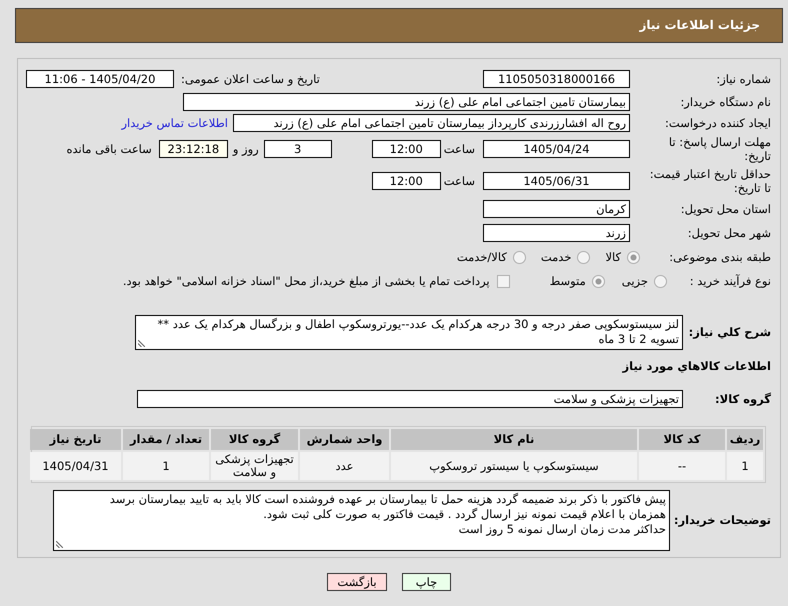 Image resolution: width=788 pixels, height=606 pixels. What do you see at coordinates (568, 281) in the screenshot?
I see `option-label: متوسط` at bounding box center [568, 281].